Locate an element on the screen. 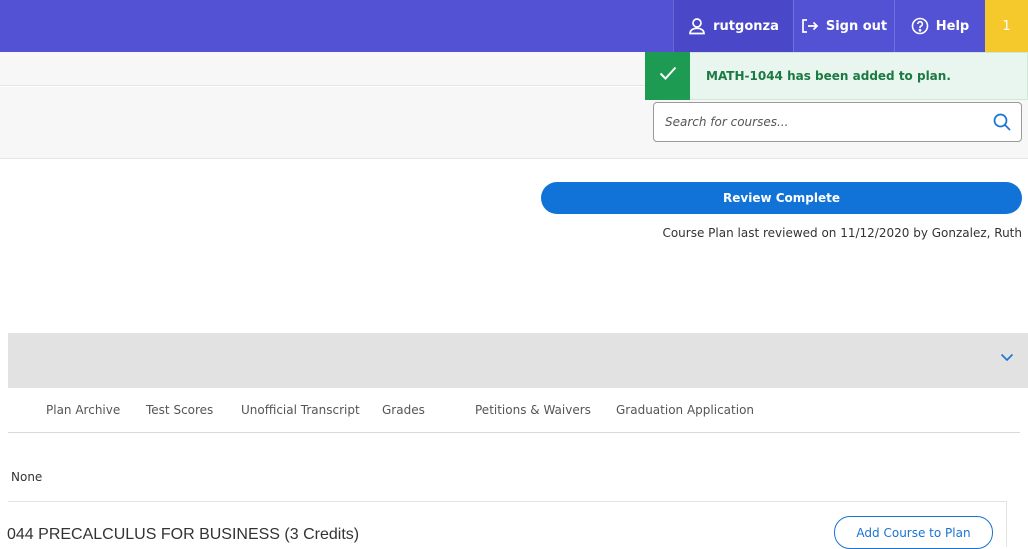 This screenshot has height=549, width=1028. sign-out-button: Sign out is located at coordinates (843, 26).